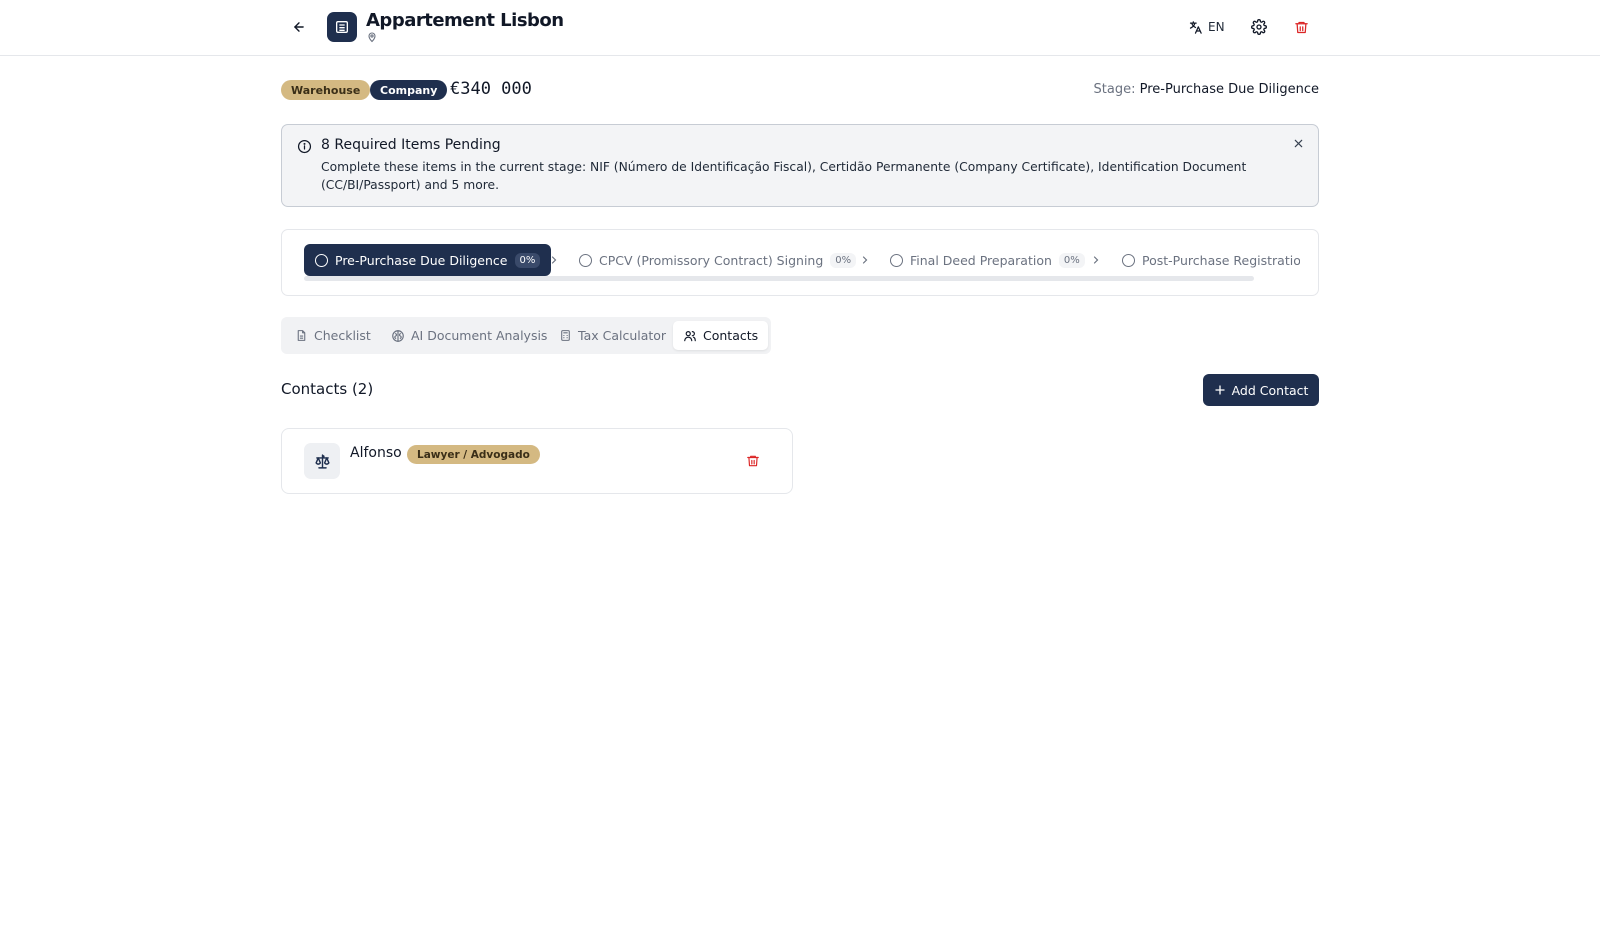  I want to click on horizontal-scrollbar, so click(779, 278).